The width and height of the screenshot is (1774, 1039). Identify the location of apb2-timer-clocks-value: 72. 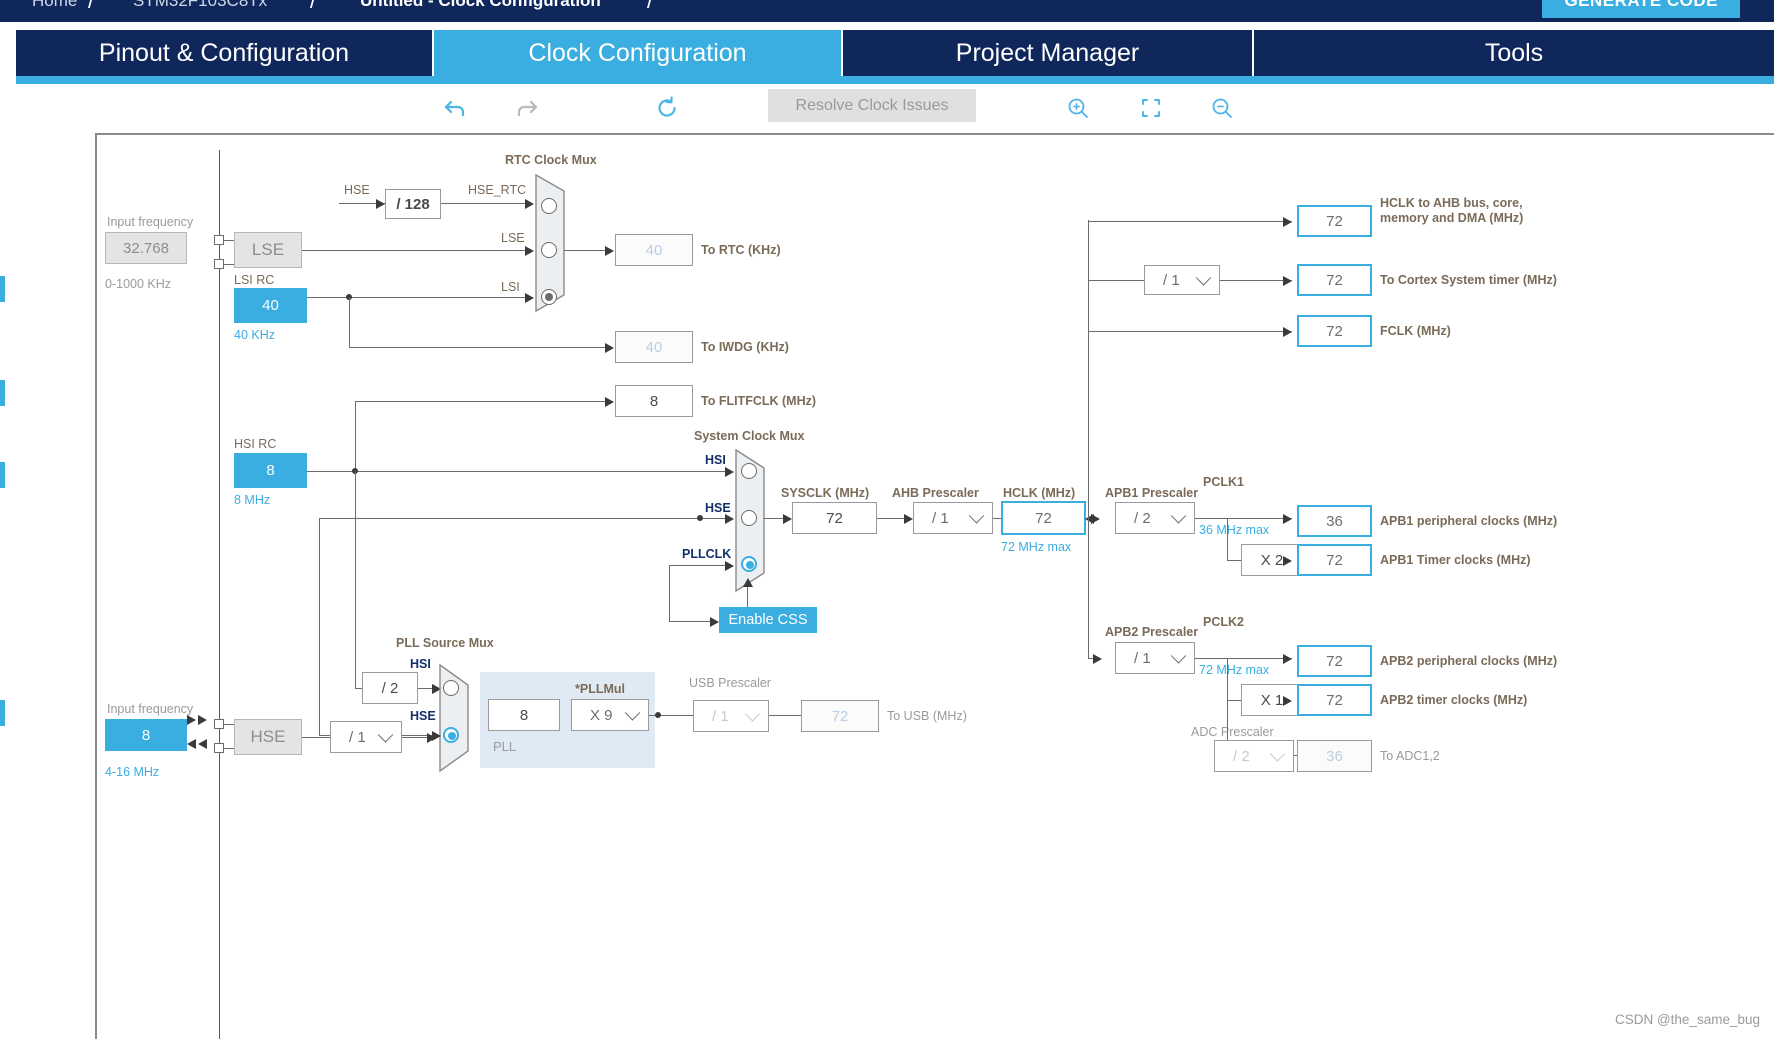
(1334, 700).